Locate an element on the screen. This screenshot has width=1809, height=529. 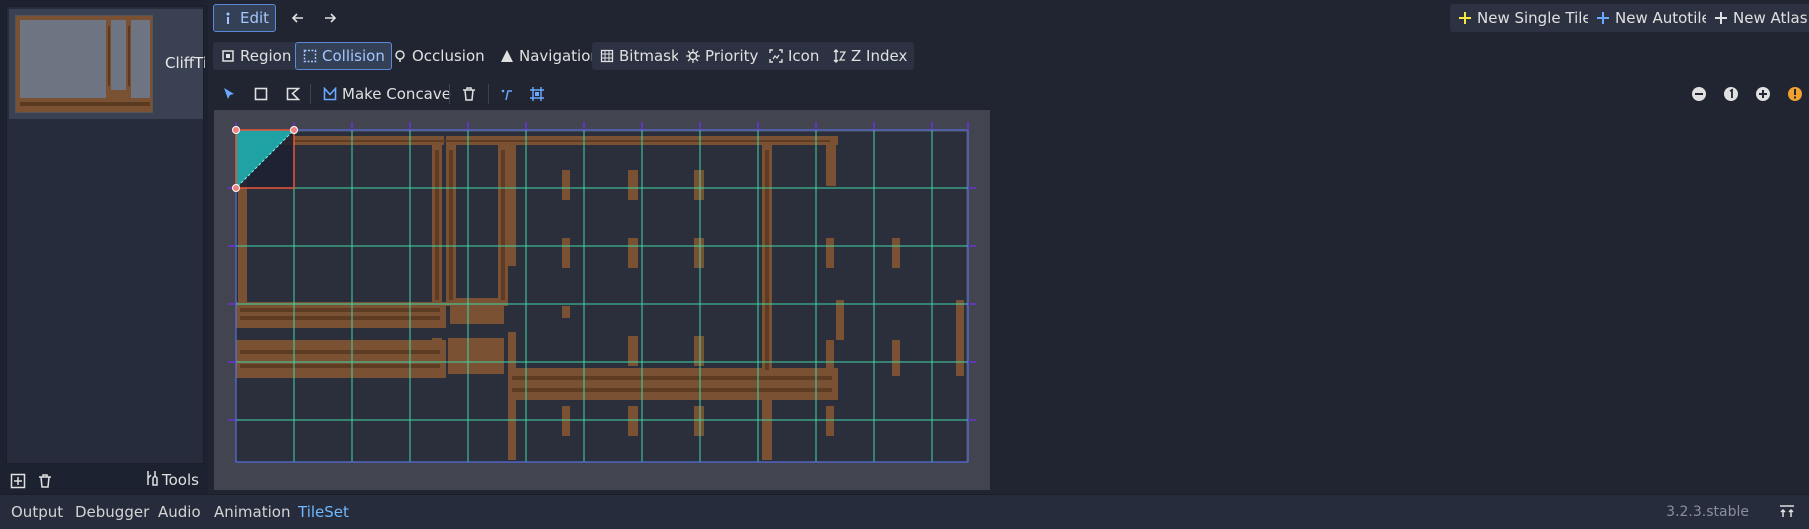
new-single-tile-label: New Single Tile is located at coordinates (1534, 18).